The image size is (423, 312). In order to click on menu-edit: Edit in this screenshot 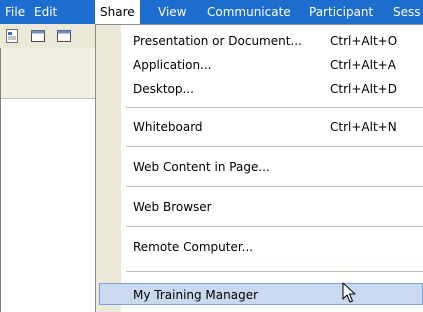, I will do `click(45, 12)`.